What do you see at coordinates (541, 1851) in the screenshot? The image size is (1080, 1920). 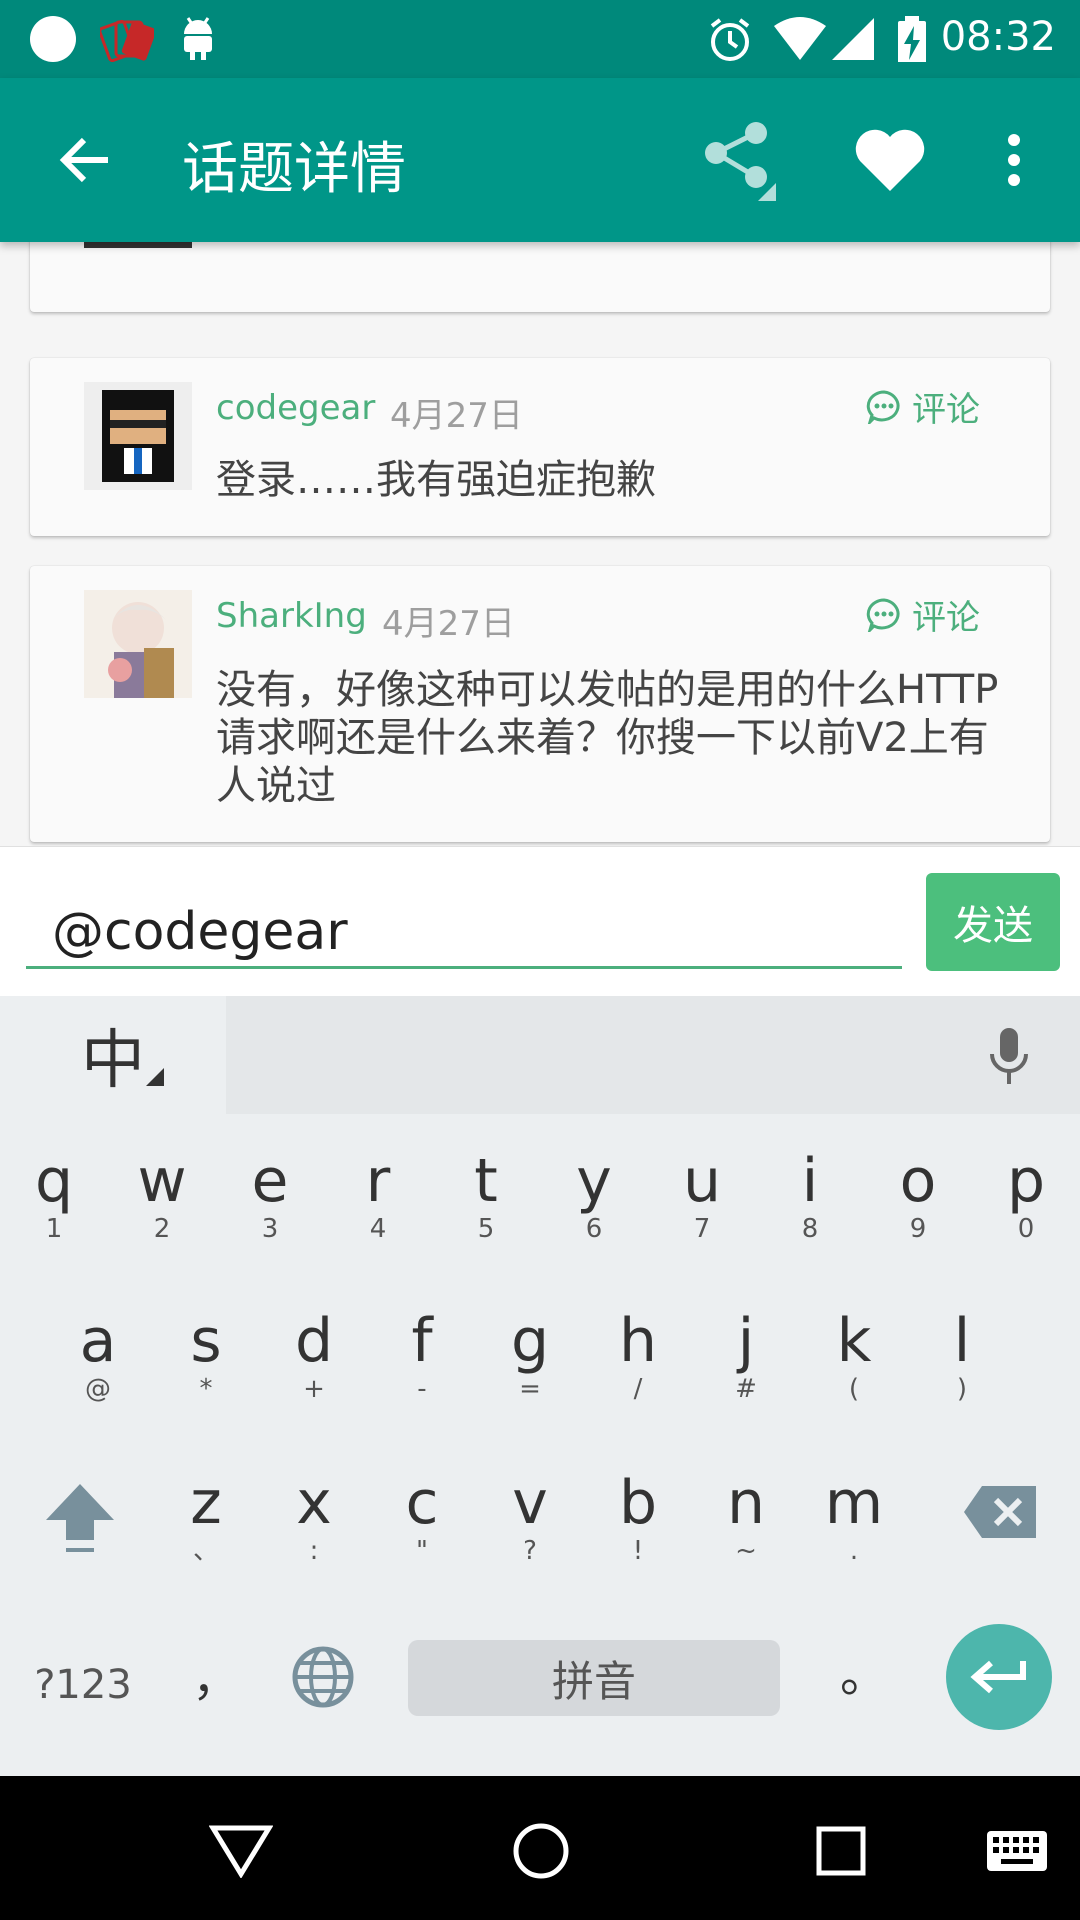 I see `nav-home-button` at bounding box center [541, 1851].